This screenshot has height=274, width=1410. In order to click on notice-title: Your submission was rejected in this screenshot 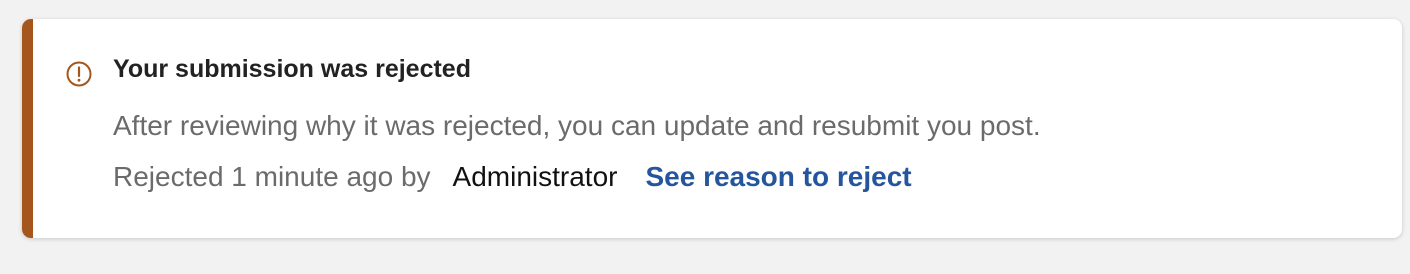, I will do `click(292, 69)`.